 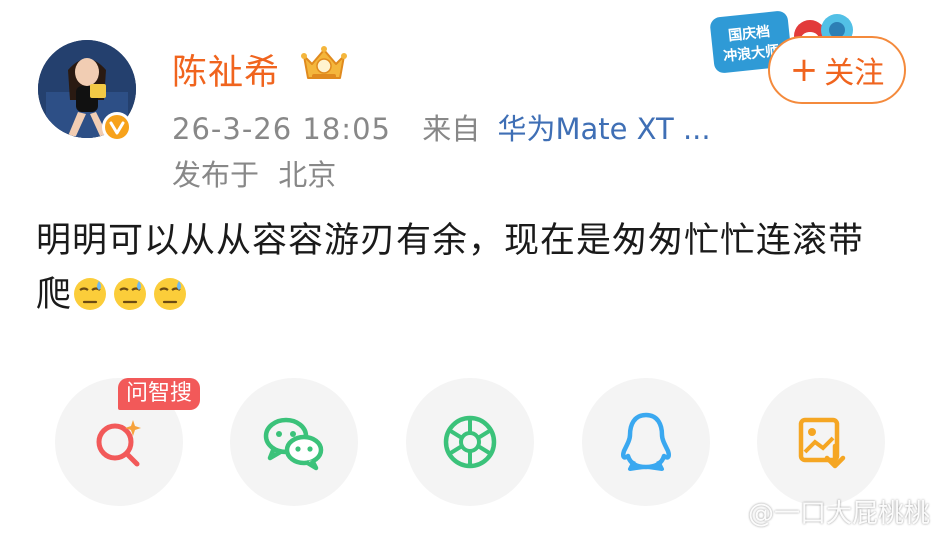 I want to click on post-location: 发布于 北京, so click(x=254, y=173).